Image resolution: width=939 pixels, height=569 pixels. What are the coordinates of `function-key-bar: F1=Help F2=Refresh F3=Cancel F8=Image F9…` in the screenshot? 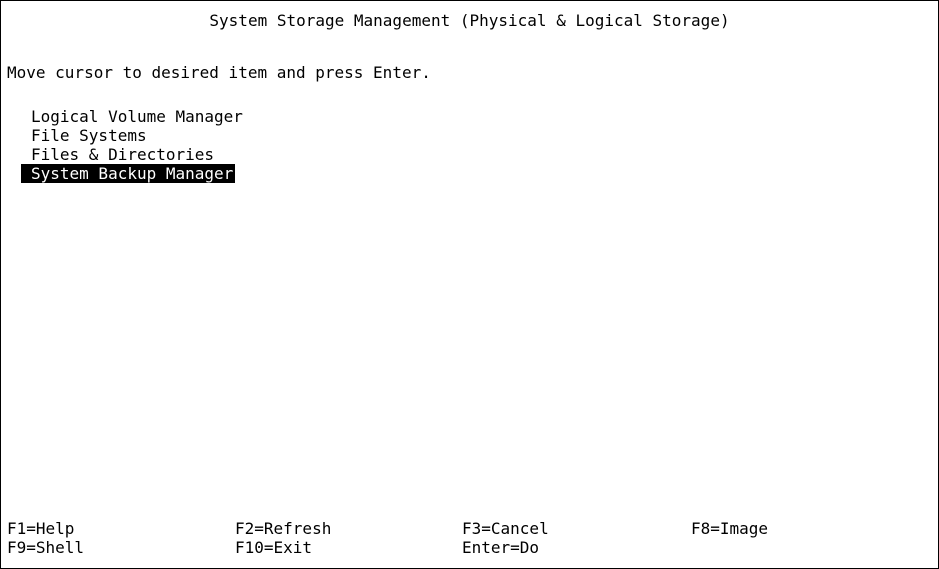 It's located at (439, 538).